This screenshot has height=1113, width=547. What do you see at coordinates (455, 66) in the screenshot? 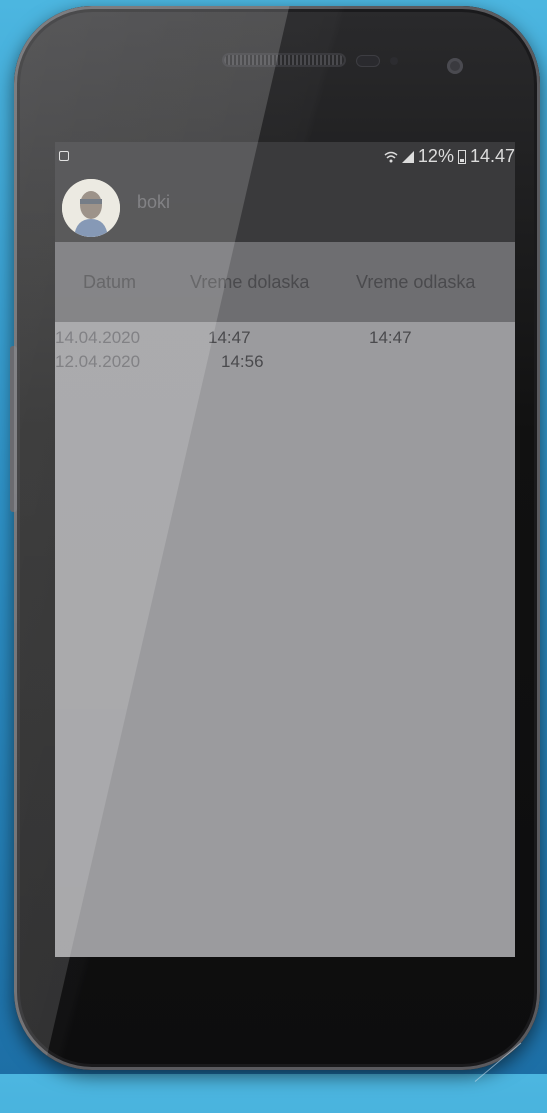
I see `front-camera` at bounding box center [455, 66].